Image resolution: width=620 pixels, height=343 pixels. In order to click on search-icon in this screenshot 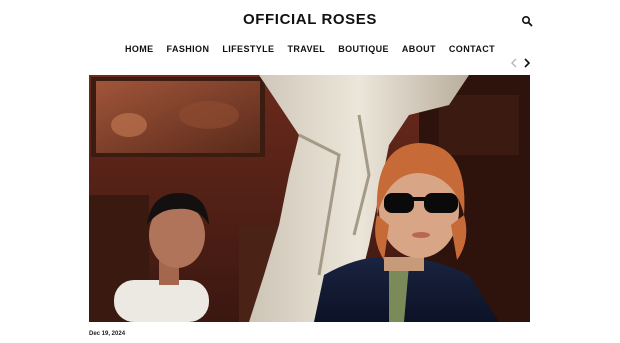, I will do `click(527, 21)`.